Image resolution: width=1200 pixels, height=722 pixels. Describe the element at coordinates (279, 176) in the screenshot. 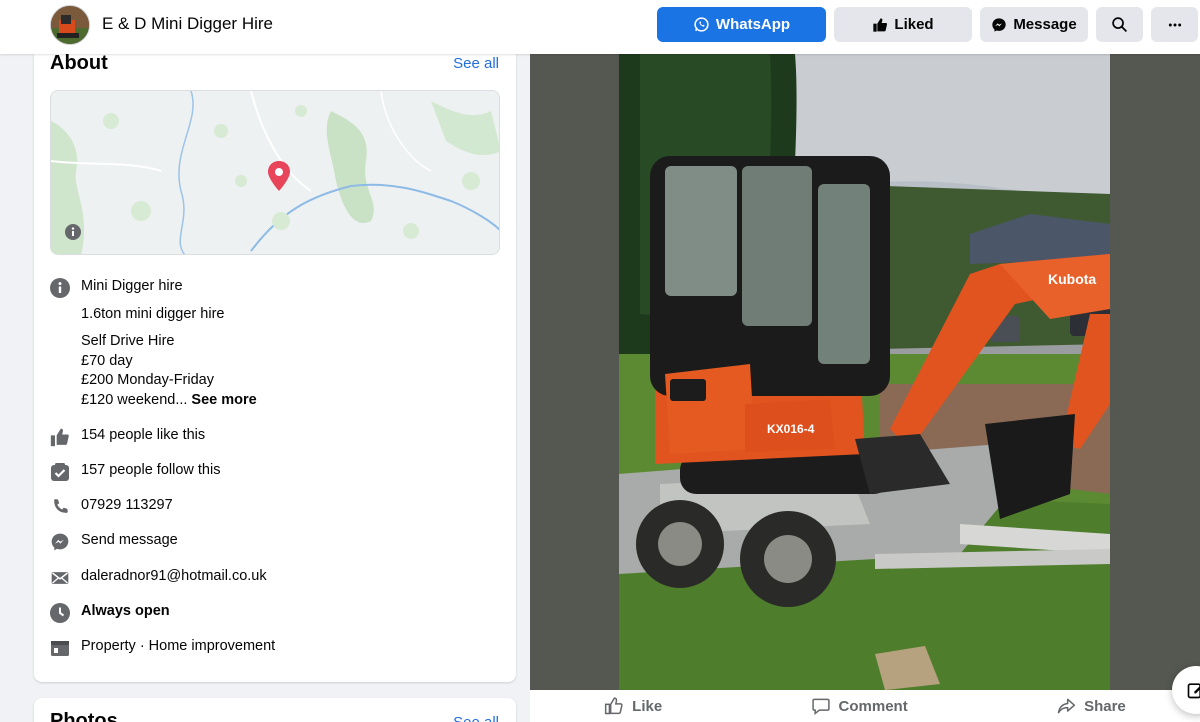

I see `location-pin-icon` at that location.